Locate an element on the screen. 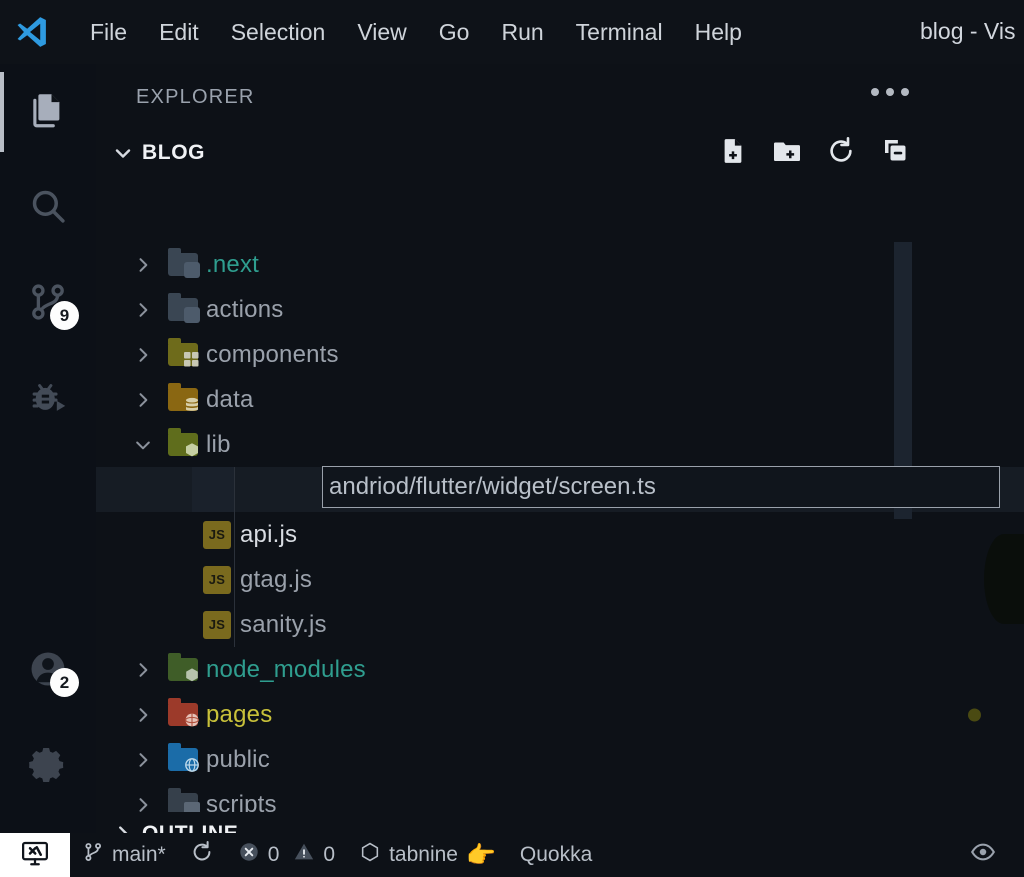  refresh-icon is located at coordinates (841, 151).